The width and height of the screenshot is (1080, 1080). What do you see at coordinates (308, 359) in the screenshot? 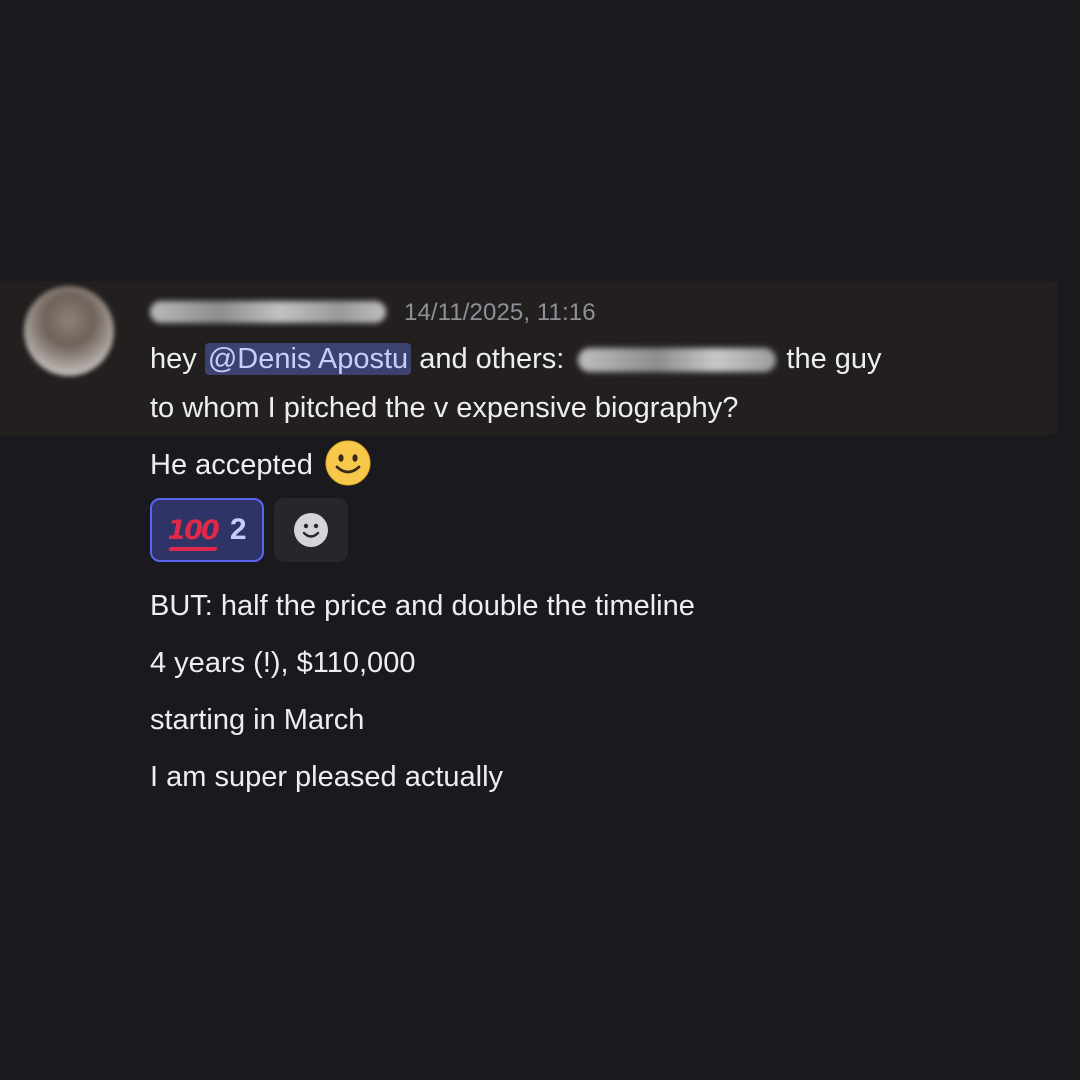
I see `user-mention: @Denis Apostu` at bounding box center [308, 359].